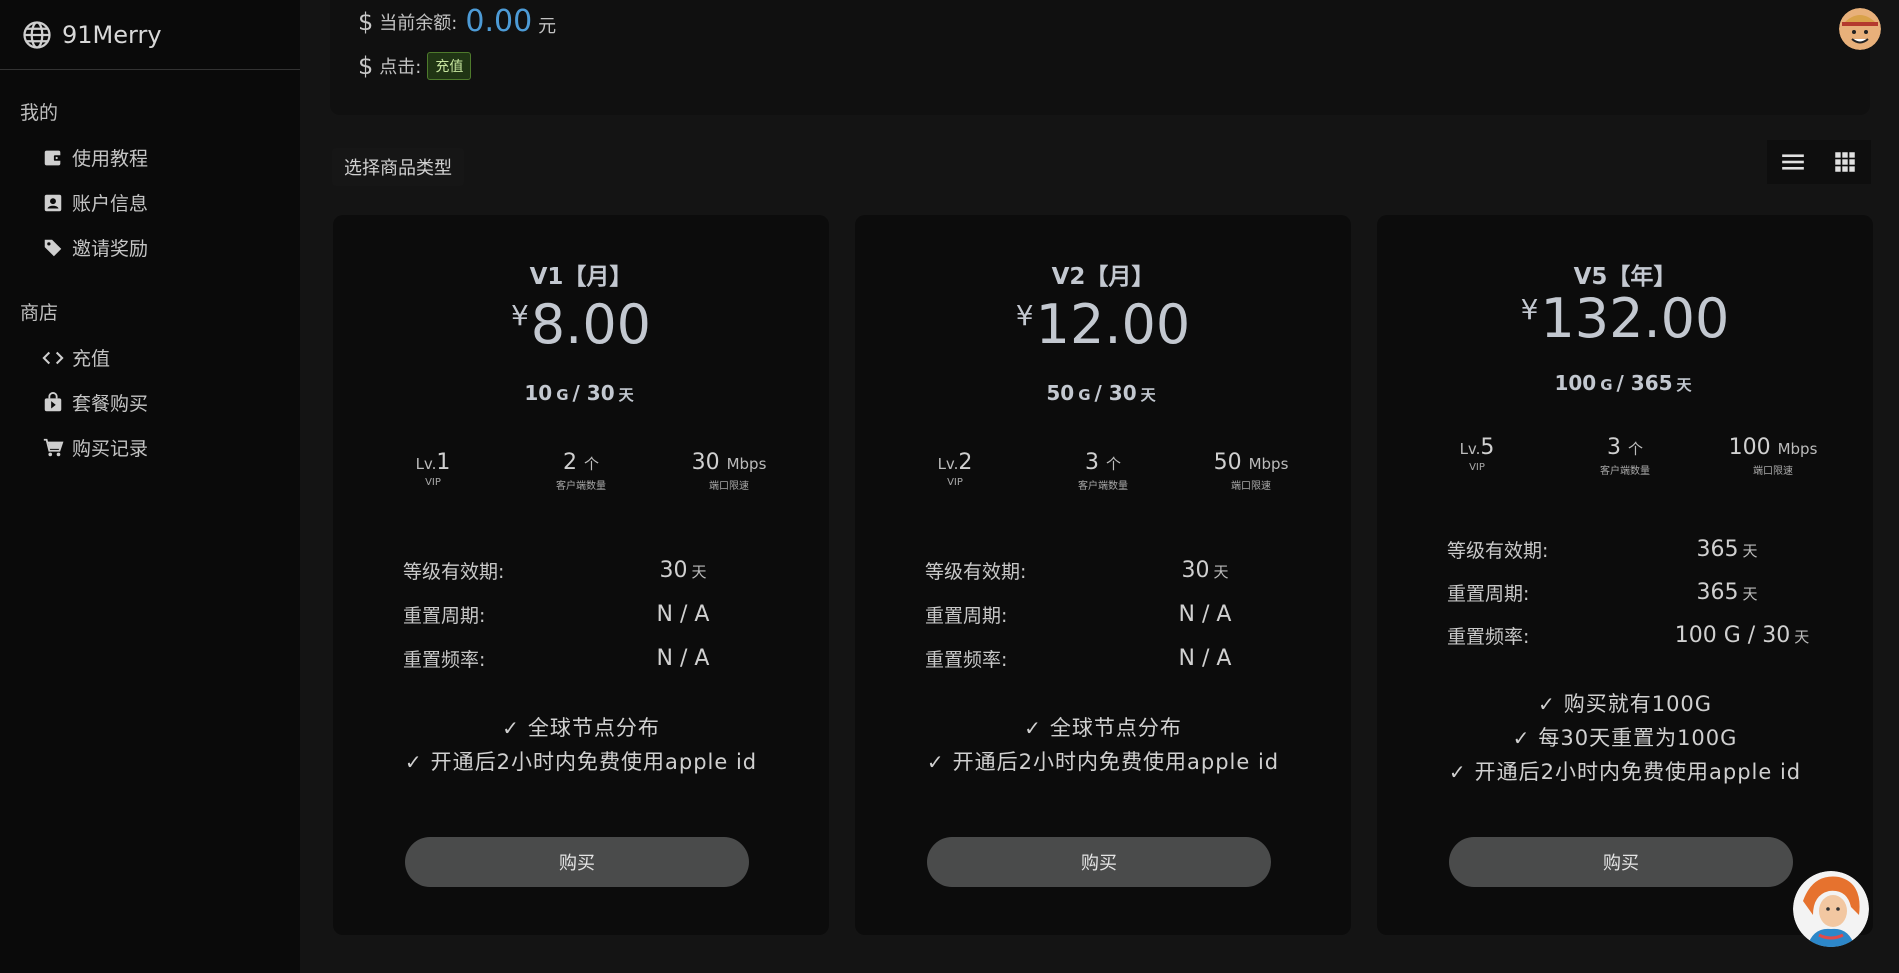  Describe the element at coordinates (1487, 447) in the screenshot. I see `stat-value: 5` at that location.